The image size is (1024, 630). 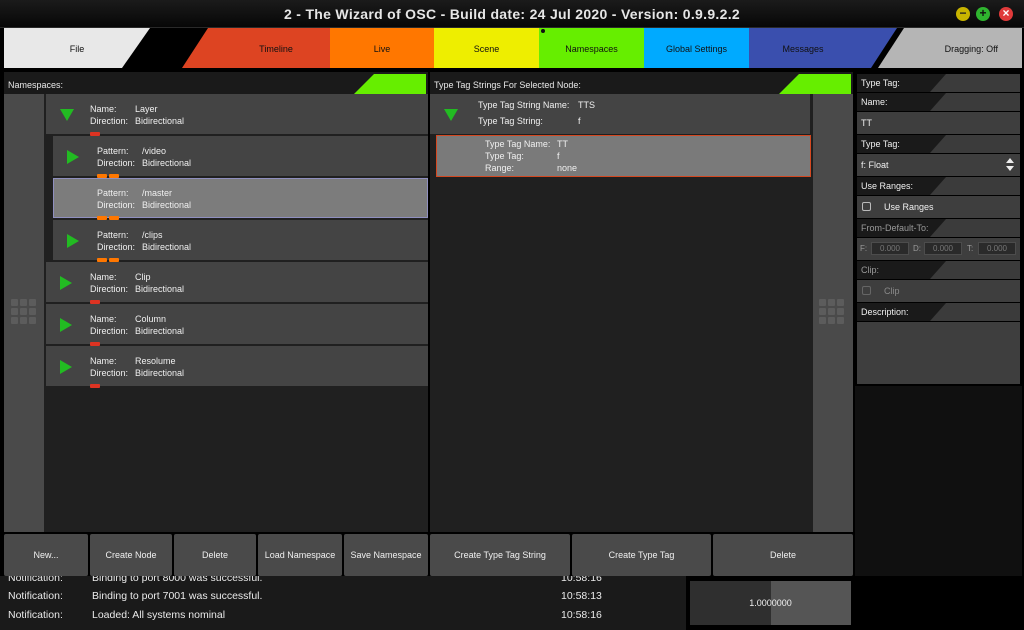 I want to click on namespace-name: Layer, so click(x=146, y=109).